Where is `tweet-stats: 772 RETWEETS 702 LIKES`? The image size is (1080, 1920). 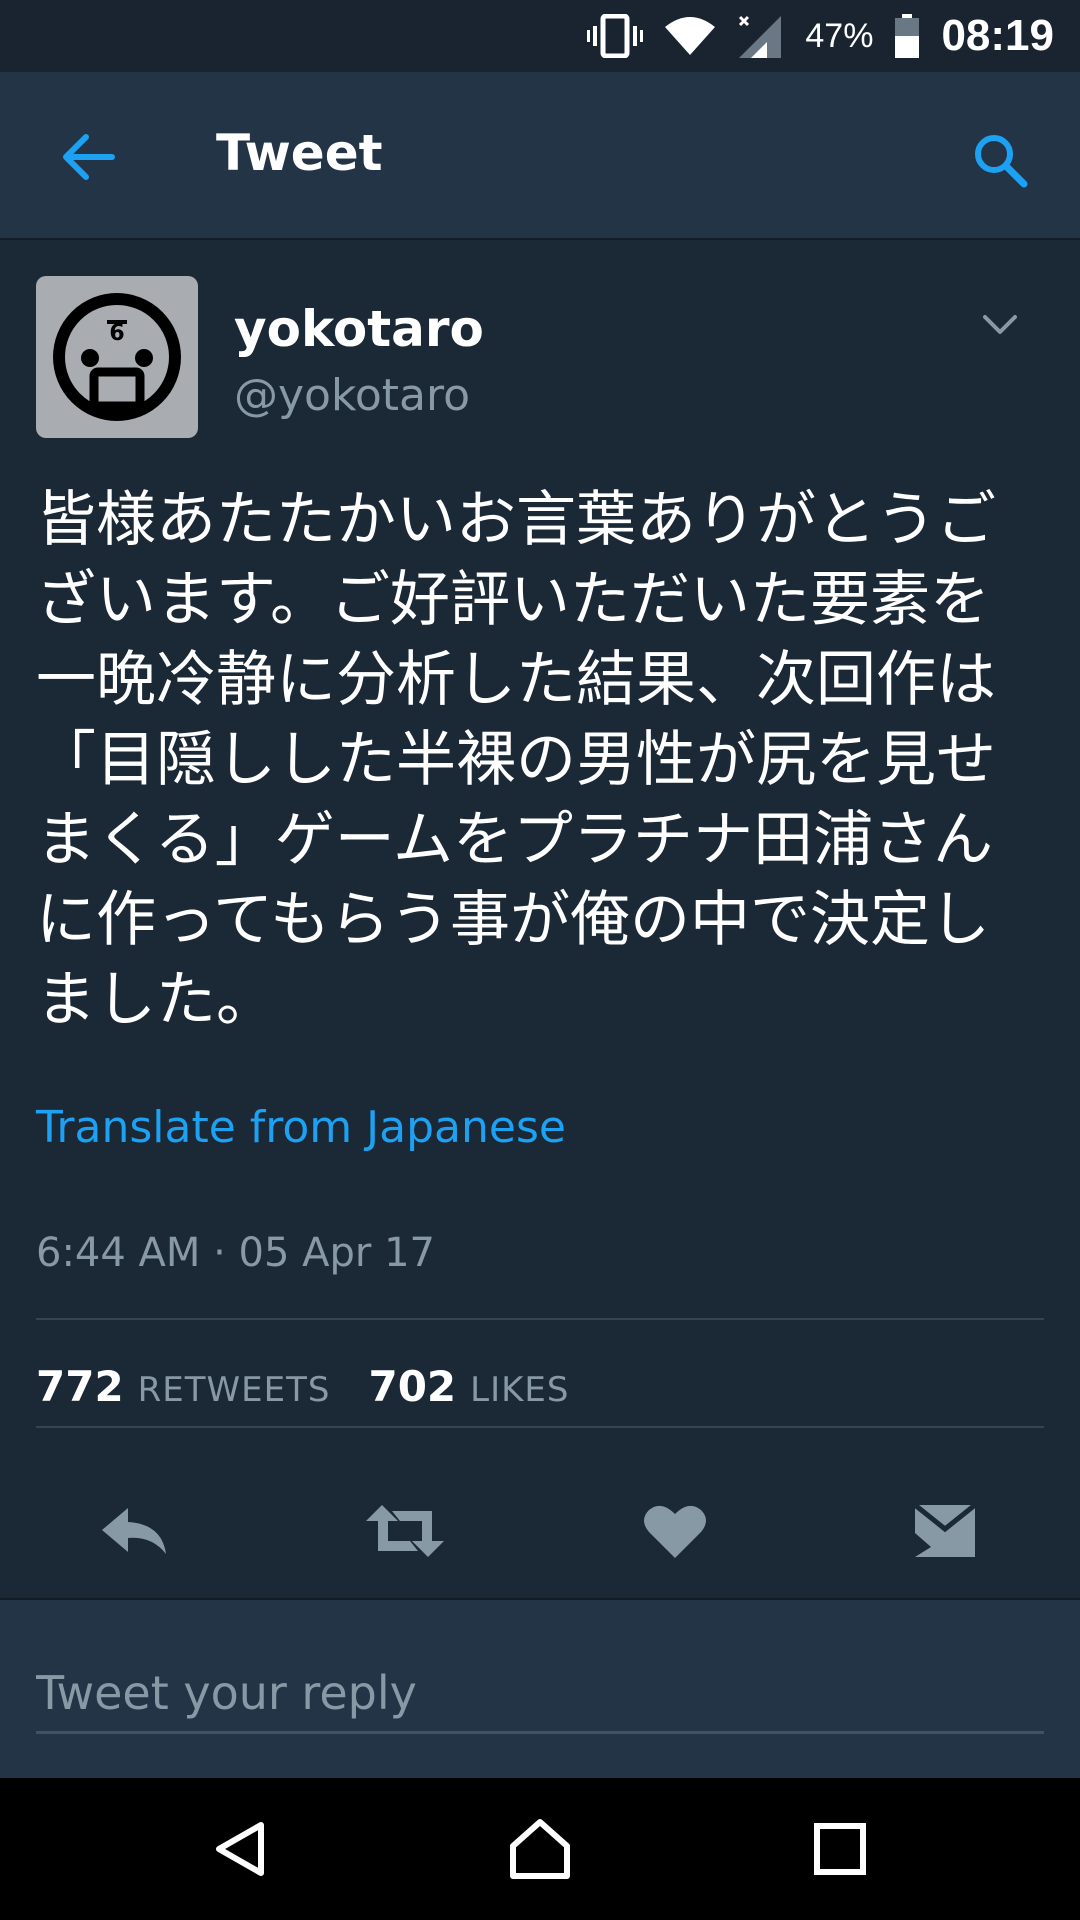
tweet-stats: 772 RETWEETS 702 LIKES is located at coordinates (322, 1386).